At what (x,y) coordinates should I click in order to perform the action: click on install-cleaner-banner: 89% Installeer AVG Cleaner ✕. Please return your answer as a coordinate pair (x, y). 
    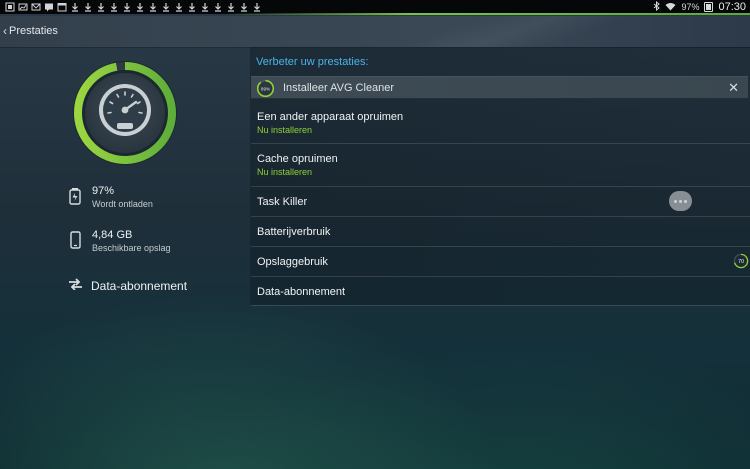
    Looking at the image, I should click on (499, 87).